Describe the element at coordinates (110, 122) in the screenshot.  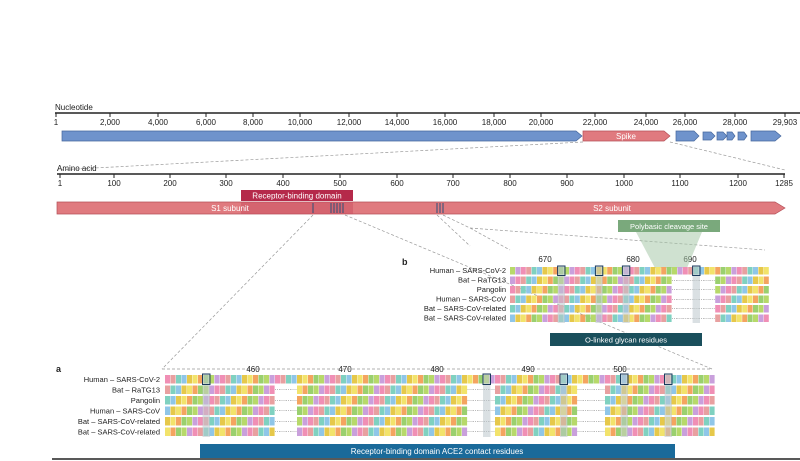
I see `nucleotide-tick-label: 2,000` at that location.